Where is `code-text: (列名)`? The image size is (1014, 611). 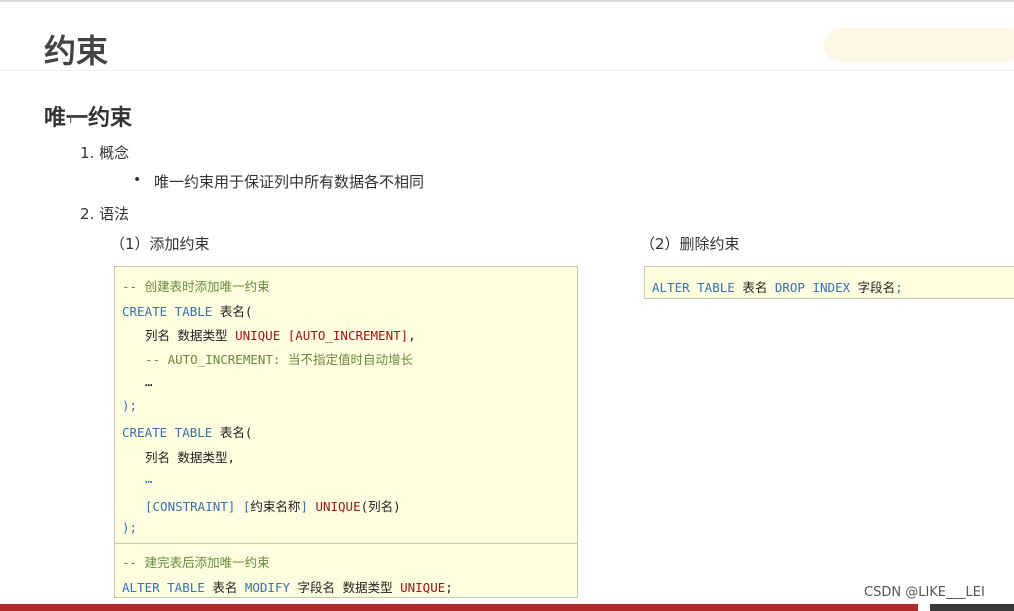 code-text: (列名) is located at coordinates (380, 506).